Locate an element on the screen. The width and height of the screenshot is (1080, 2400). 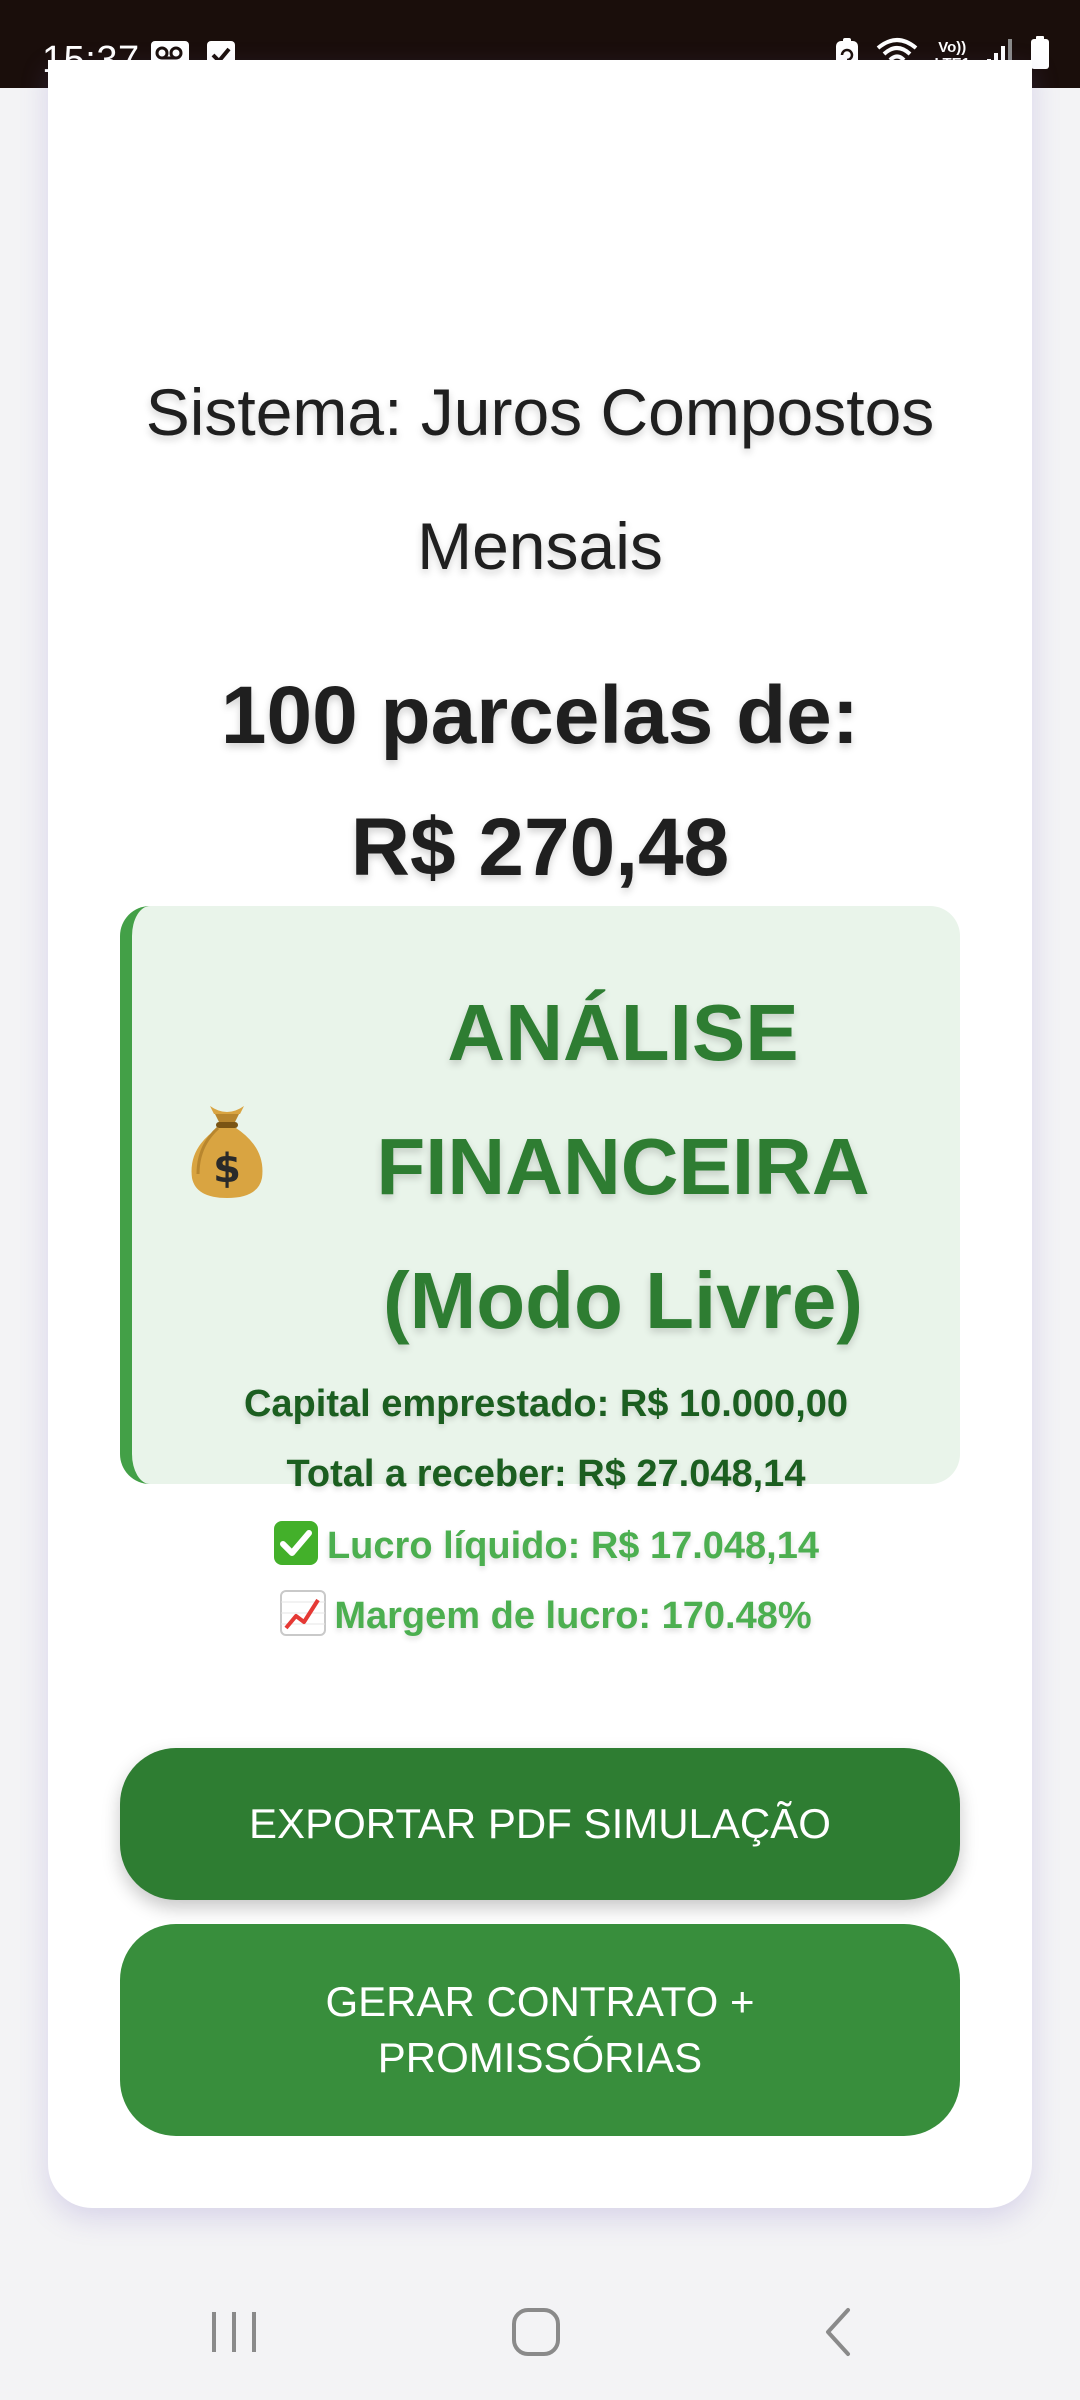
profit-text: Lucro líquido: R$ 17.048,14 is located at coordinates (573, 1546).